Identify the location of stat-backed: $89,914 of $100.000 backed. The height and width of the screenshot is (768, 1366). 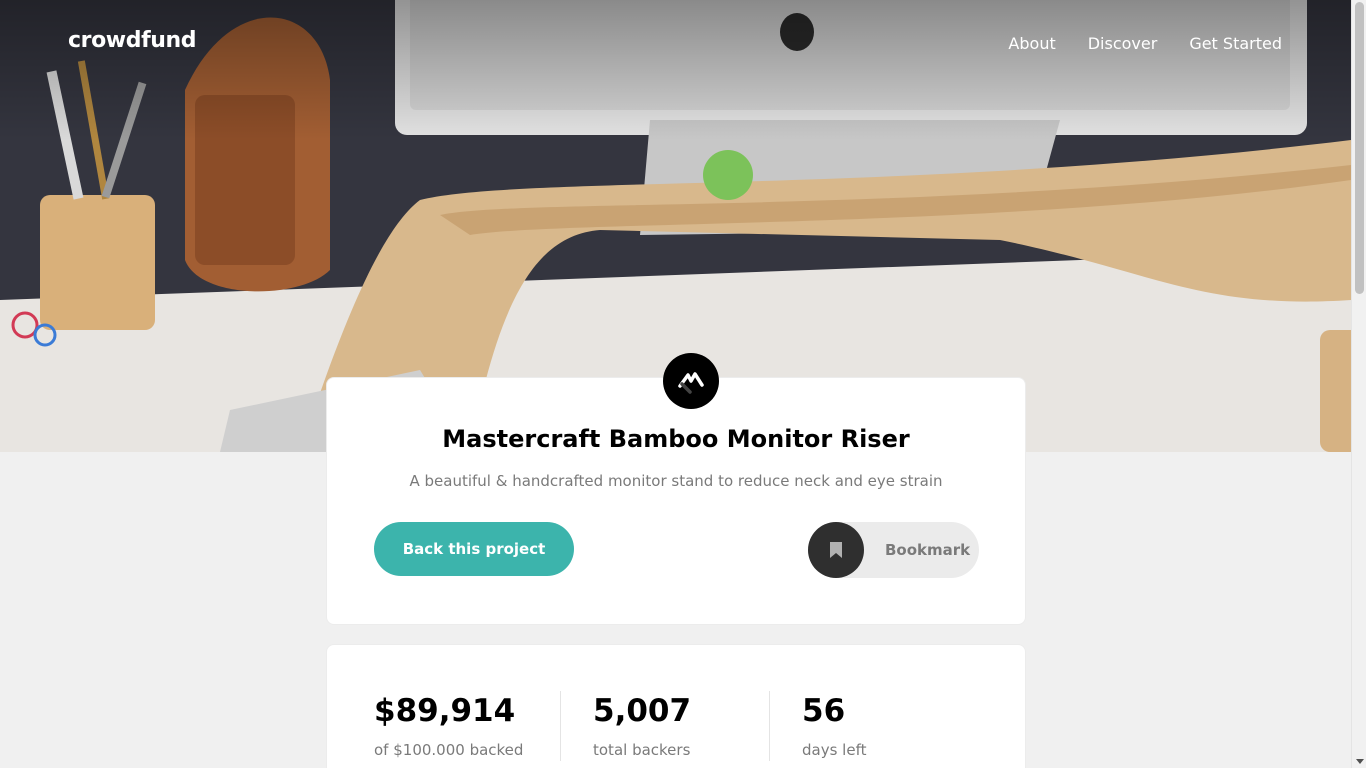
(467, 726).